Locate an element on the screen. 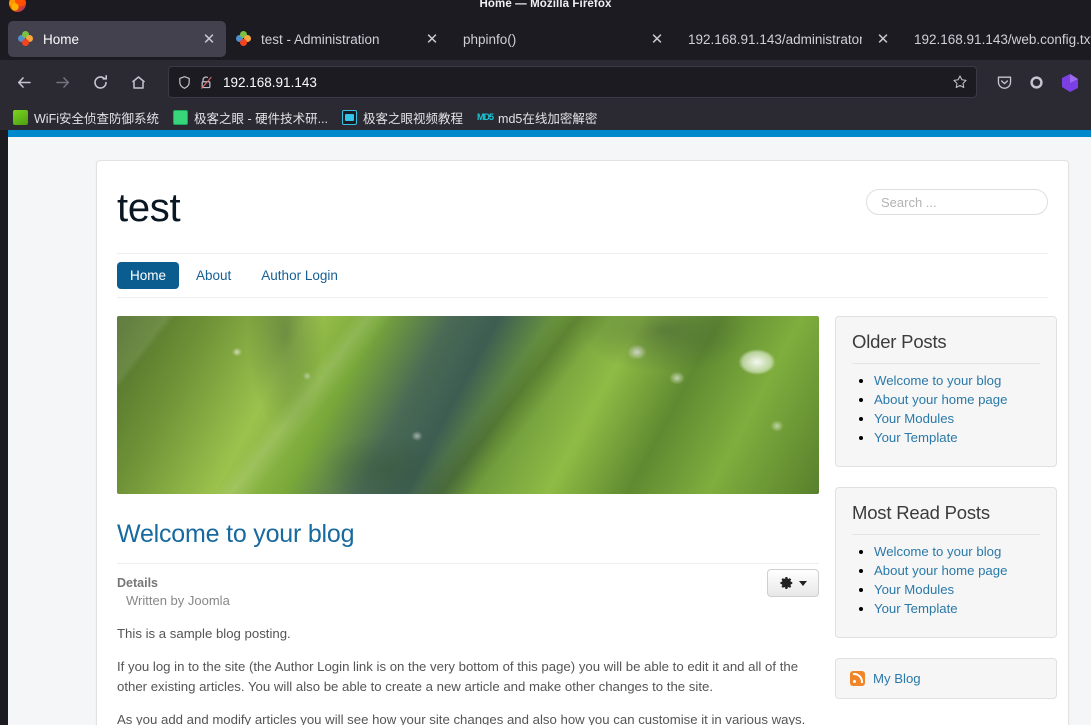  feed-label: My Blog is located at coordinates (897, 678).